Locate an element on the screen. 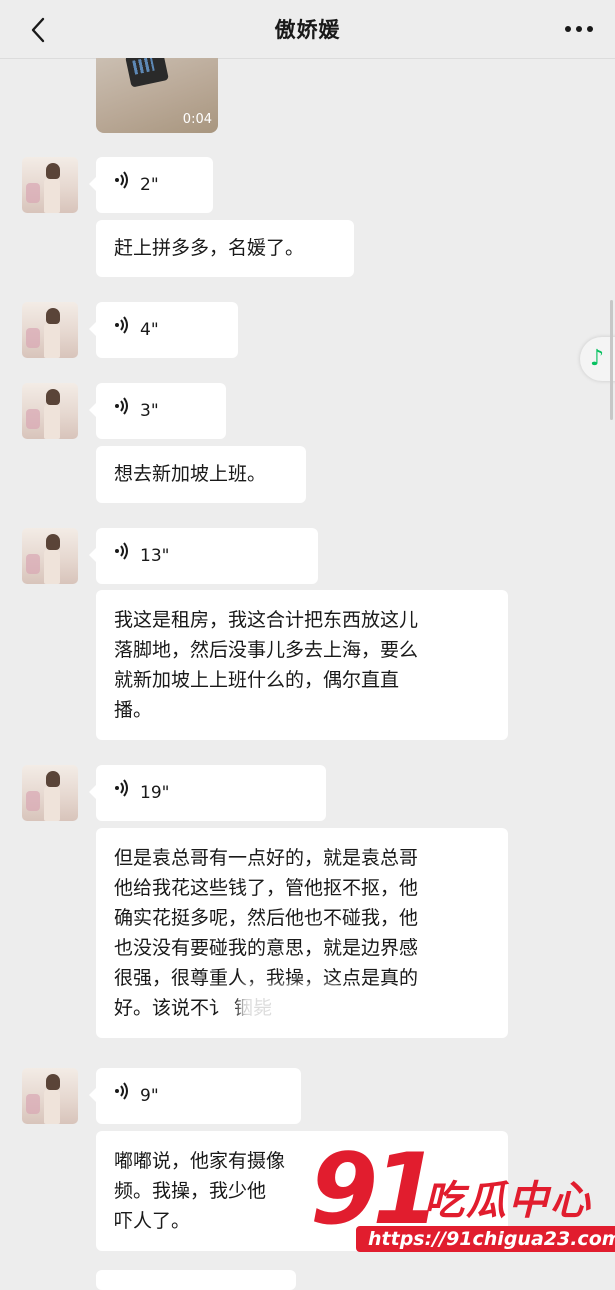 The width and height of the screenshot is (615, 1290). more-button is located at coordinates (579, 29).